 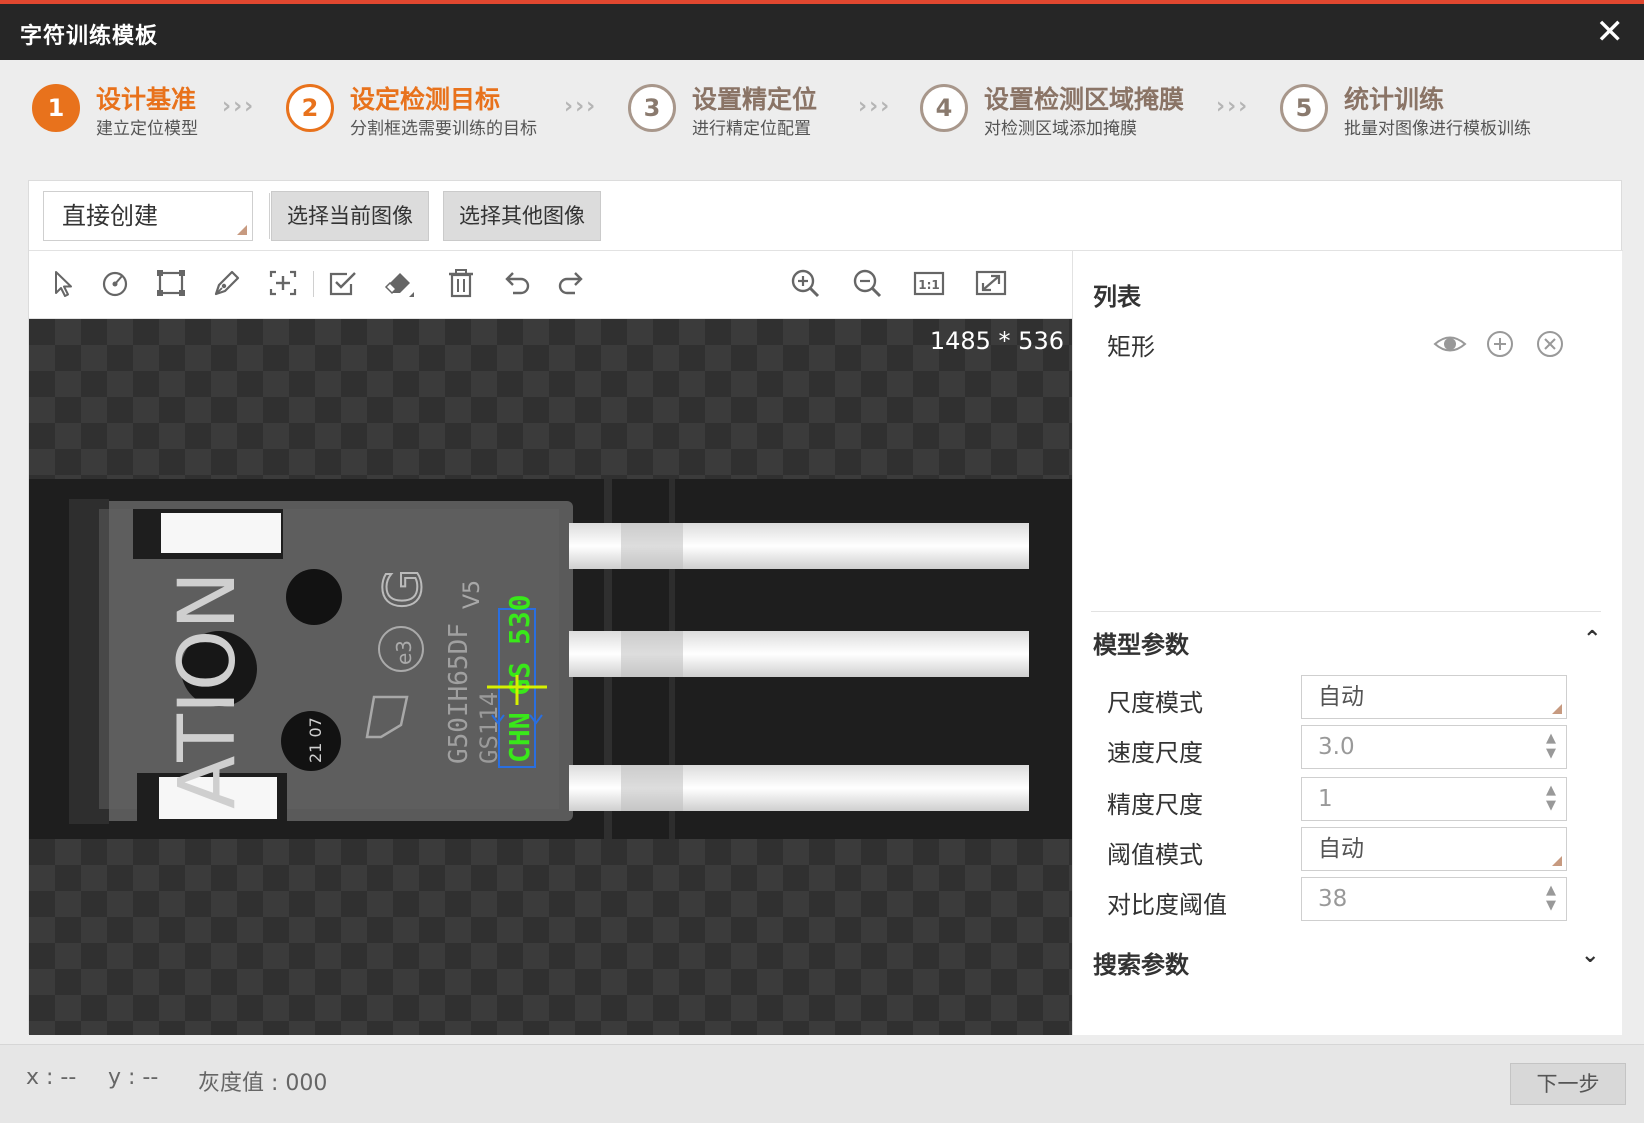 I want to click on param-speed-scale: 速度尺度 3.0 ▲ ▼, so click(x=1348, y=748).